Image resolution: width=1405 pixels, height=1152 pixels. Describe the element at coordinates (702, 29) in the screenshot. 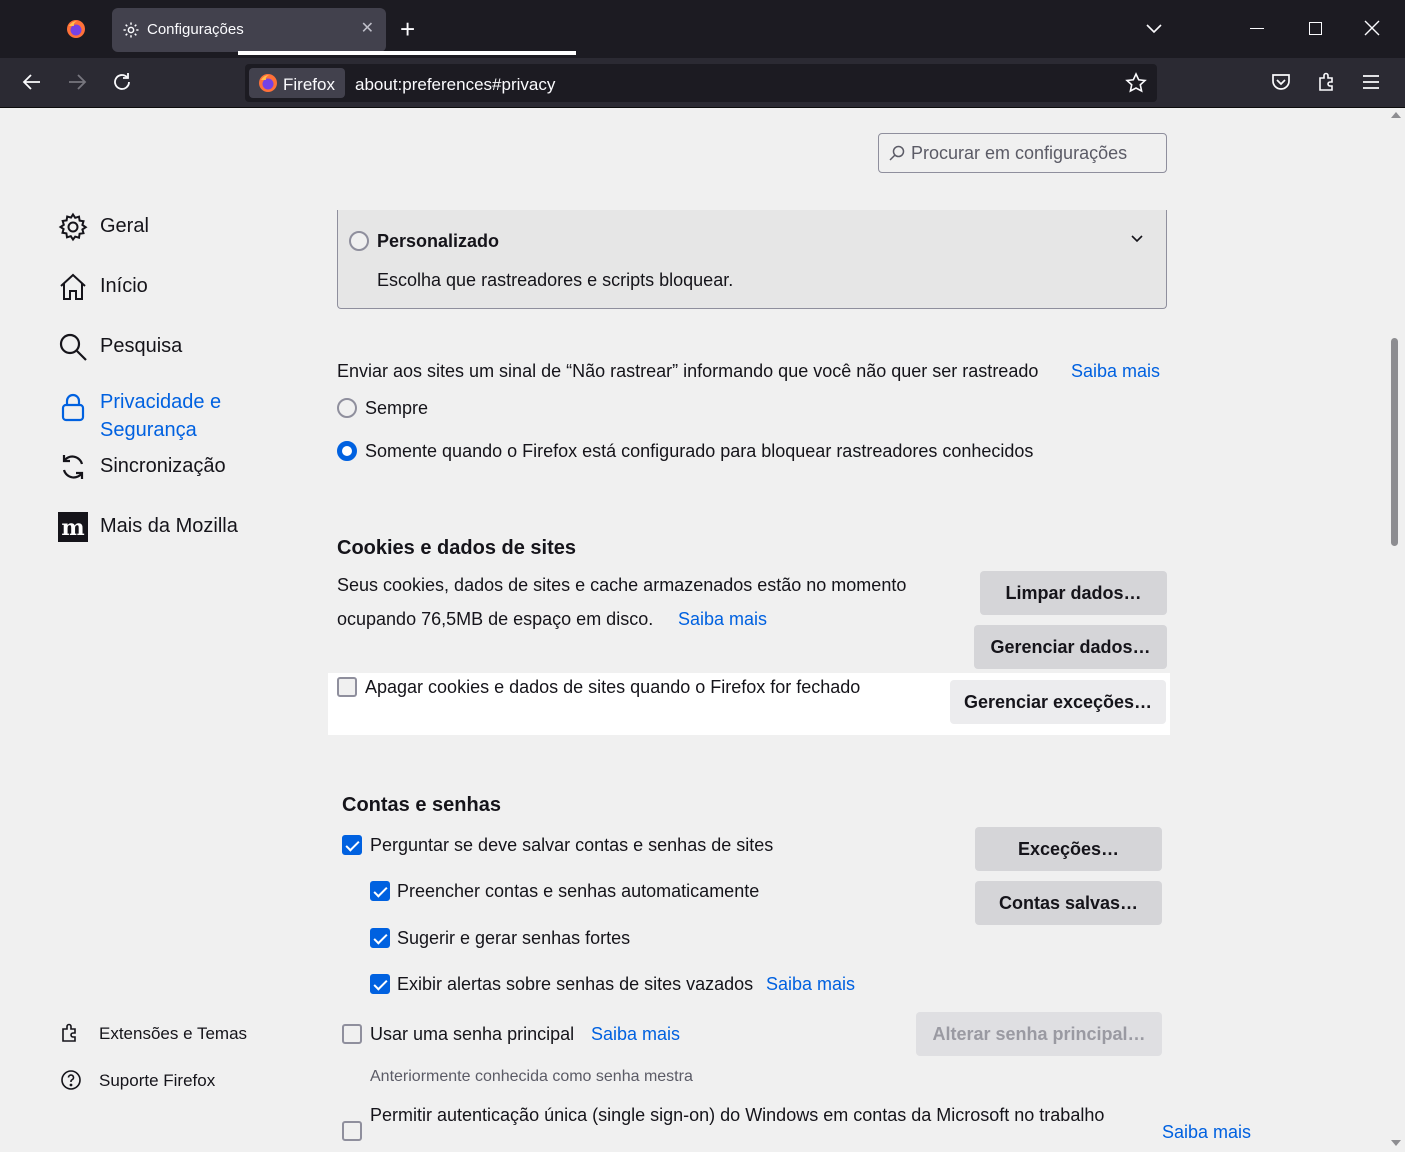

I see `tab-bar: Configurações ✕ +` at that location.